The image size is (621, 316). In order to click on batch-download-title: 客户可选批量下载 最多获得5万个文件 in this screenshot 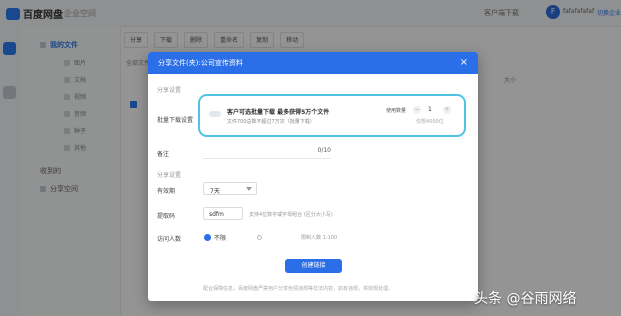, I will do `click(278, 112)`.